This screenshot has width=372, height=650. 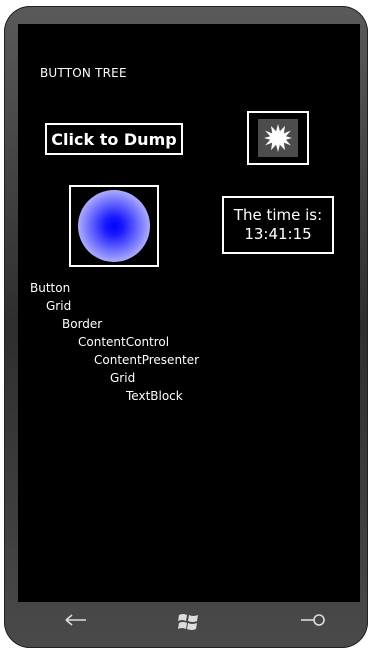 I want to click on dump-button-label: Click to Dump, so click(x=114, y=139).